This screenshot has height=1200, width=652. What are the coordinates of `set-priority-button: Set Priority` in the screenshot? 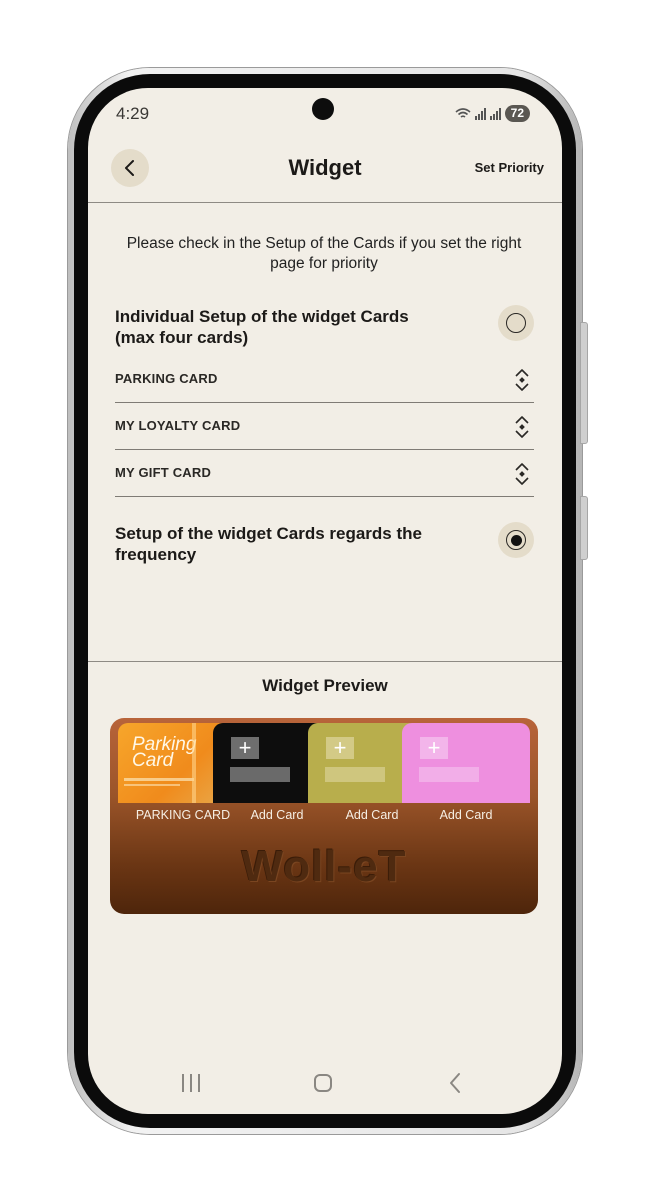 It's located at (509, 167).